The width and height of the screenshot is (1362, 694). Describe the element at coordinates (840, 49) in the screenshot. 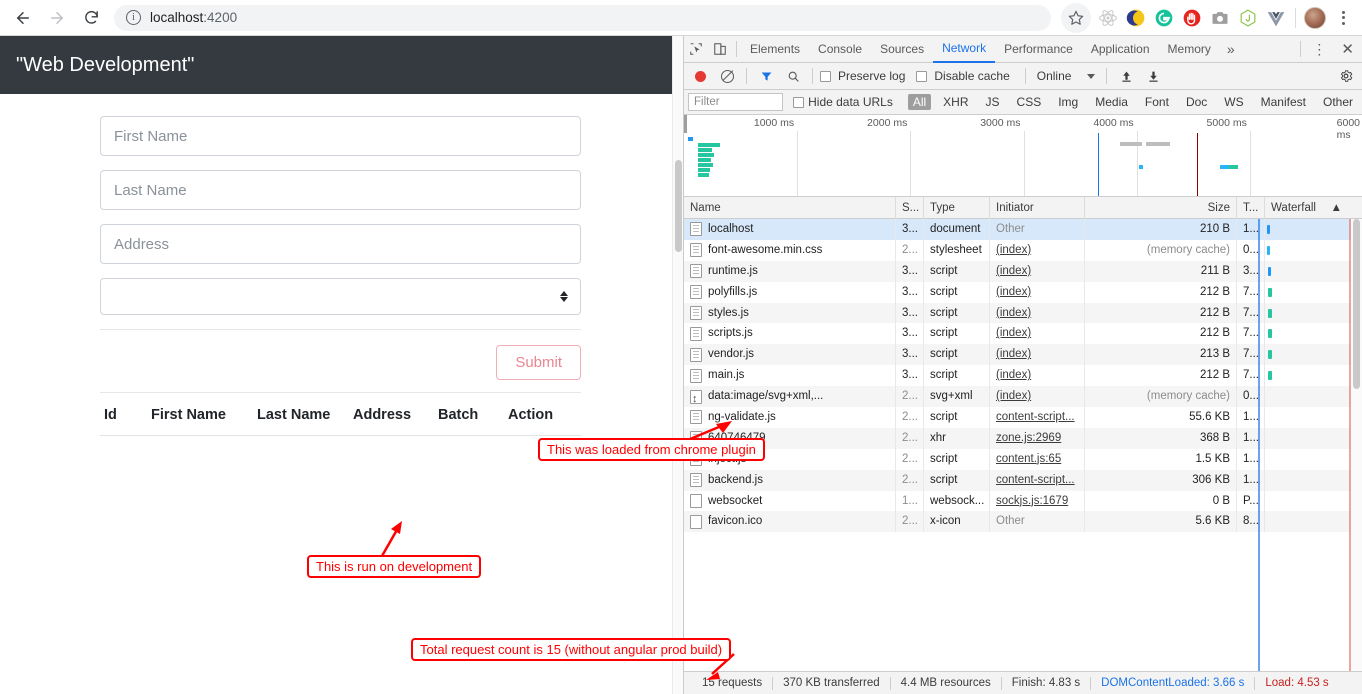

I see `tab-console: Console` at that location.